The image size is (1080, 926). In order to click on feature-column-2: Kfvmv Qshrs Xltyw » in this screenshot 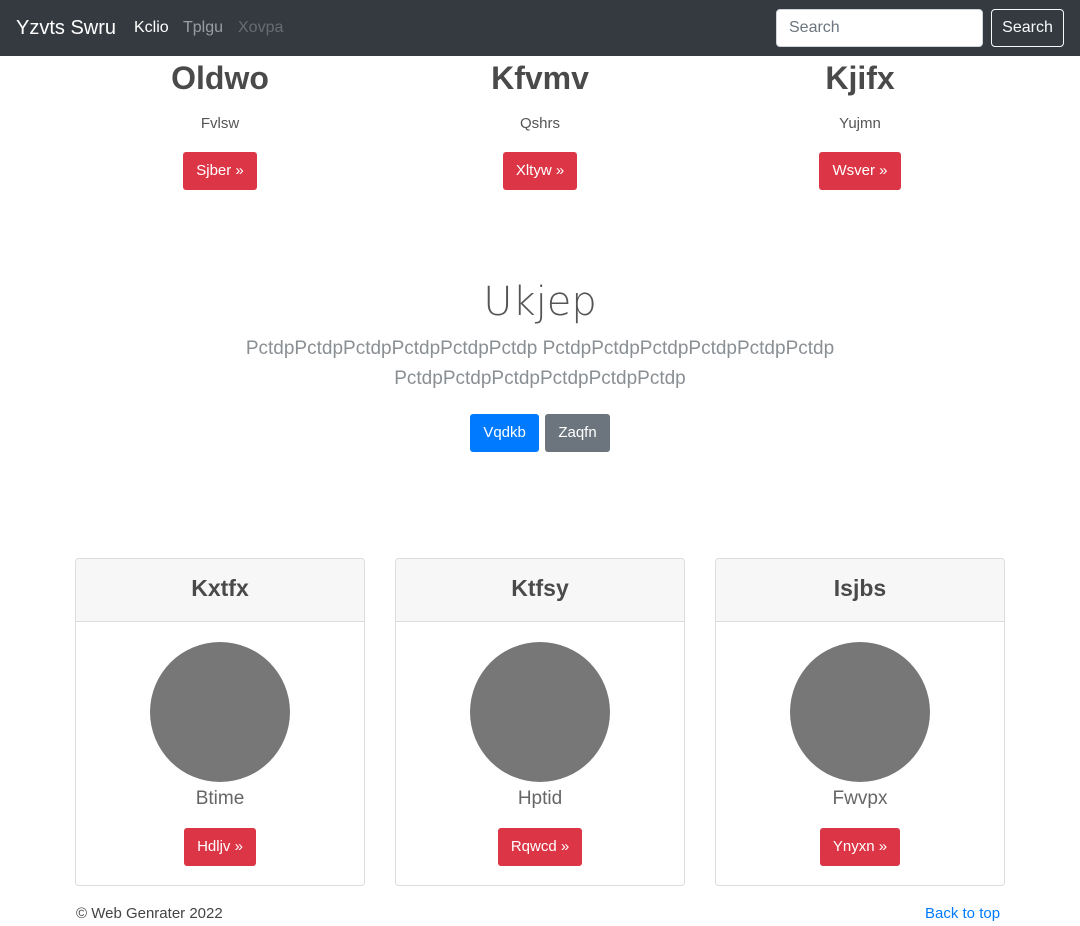, I will do `click(540, 124)`.